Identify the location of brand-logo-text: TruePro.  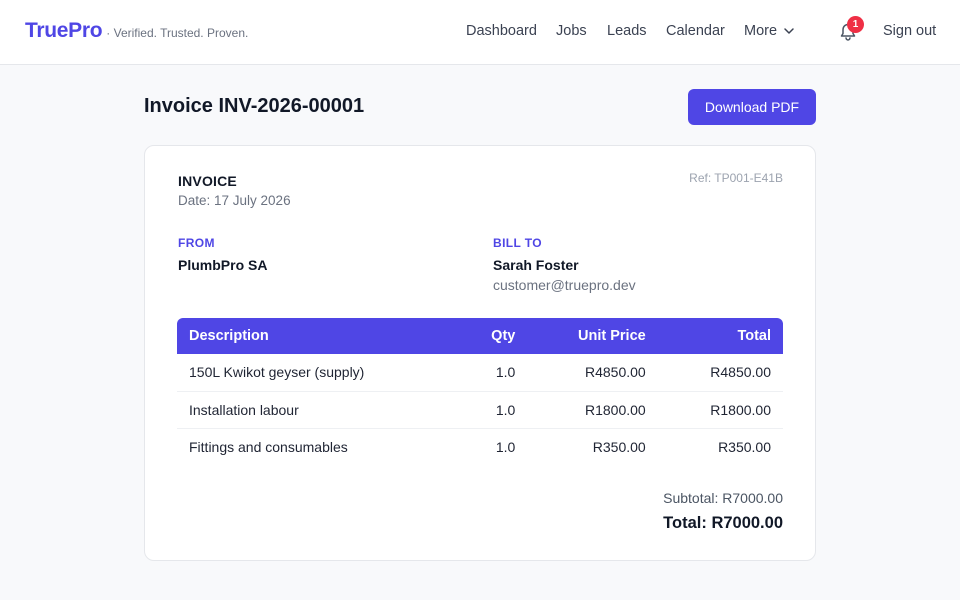
(64, 31).